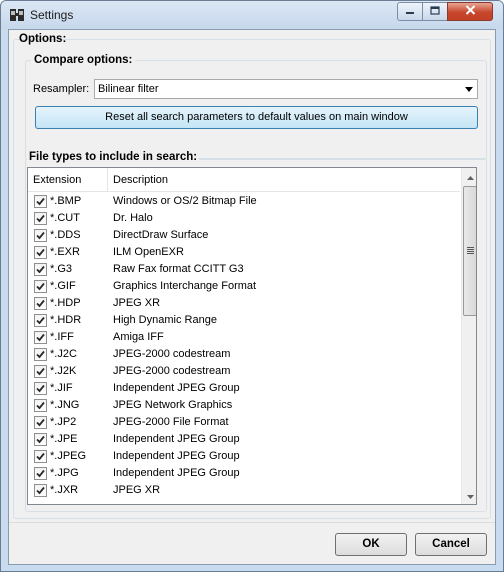 This screenshot has width=504, height=572. Describe the element at coordinates (469, 89) in the screenshot. I see `chevron-down-icon` at that location.